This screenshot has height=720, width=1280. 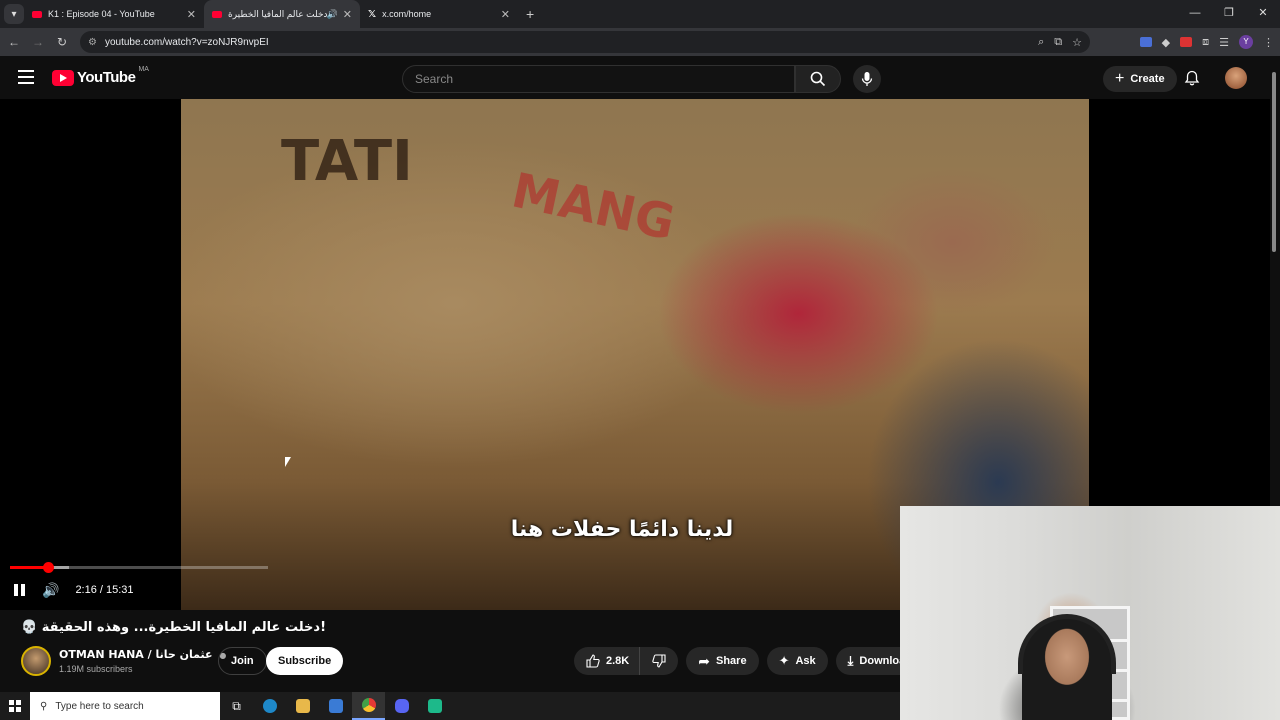 What do you see at coordinates (1274, 162) in the screenshot?
I see `scrollbar-thumb` at bounding box center [1274, 162].